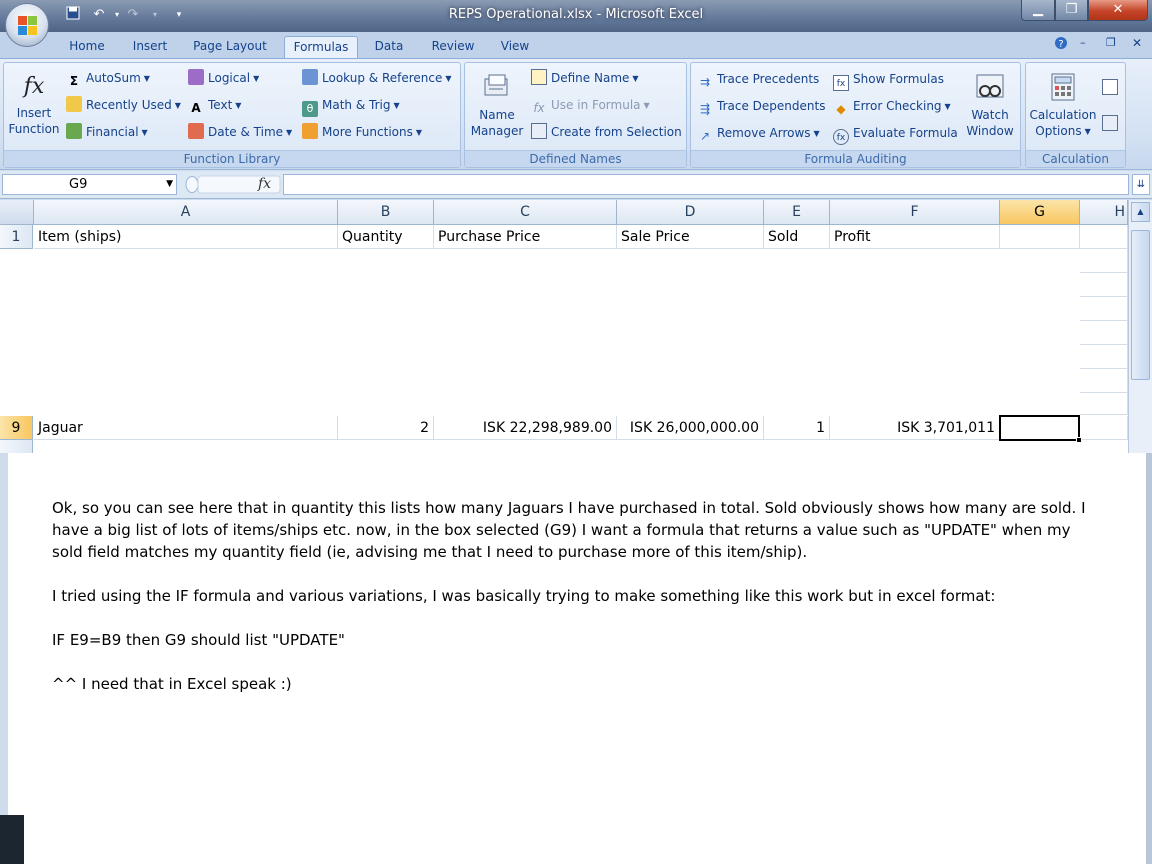  I want to click on ribbon-restore-icon: ❐, so click(1111, 42).